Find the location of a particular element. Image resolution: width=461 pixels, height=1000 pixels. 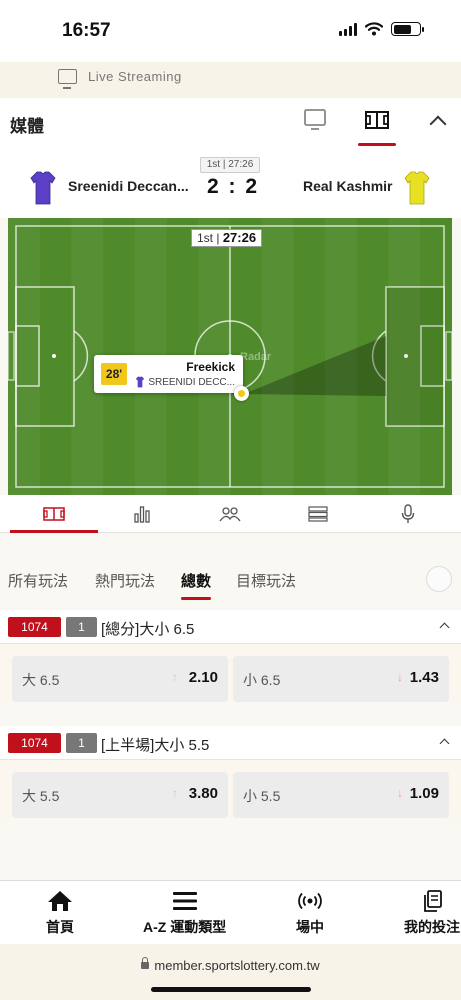

event-type: Freekick is located at coordinates (210, 367).